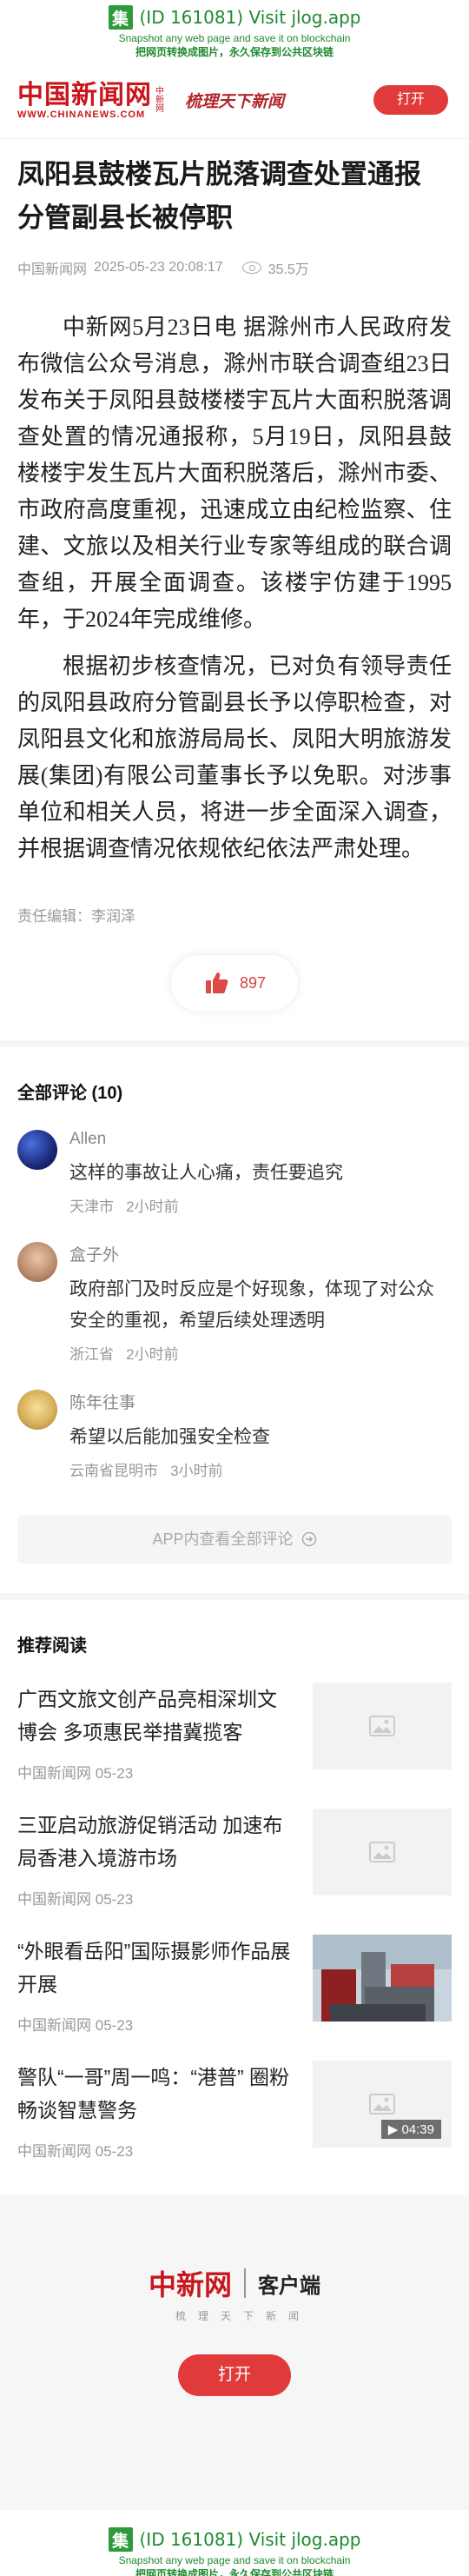  I want to click on play-icon: ▶, so click(393, 2129).